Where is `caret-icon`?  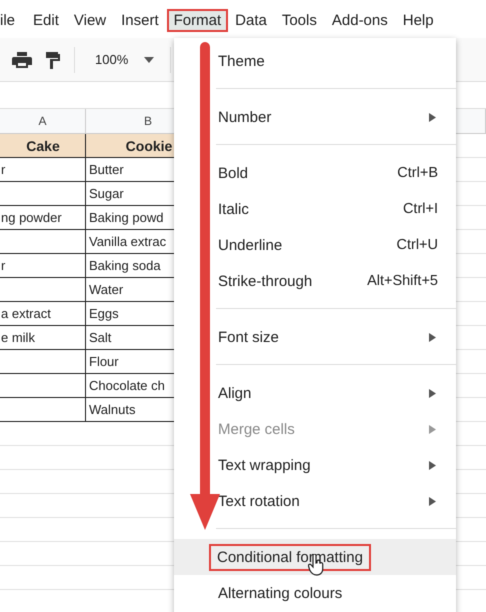
caret-icon is located at coordinates (149, 59).